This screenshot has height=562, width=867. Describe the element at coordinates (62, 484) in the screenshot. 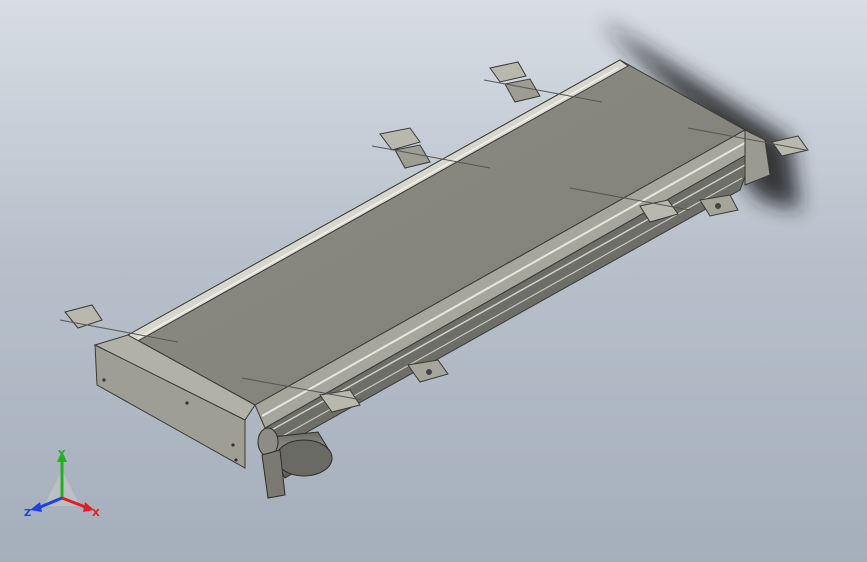

I see `axis-triad: Y X Z` at that location.